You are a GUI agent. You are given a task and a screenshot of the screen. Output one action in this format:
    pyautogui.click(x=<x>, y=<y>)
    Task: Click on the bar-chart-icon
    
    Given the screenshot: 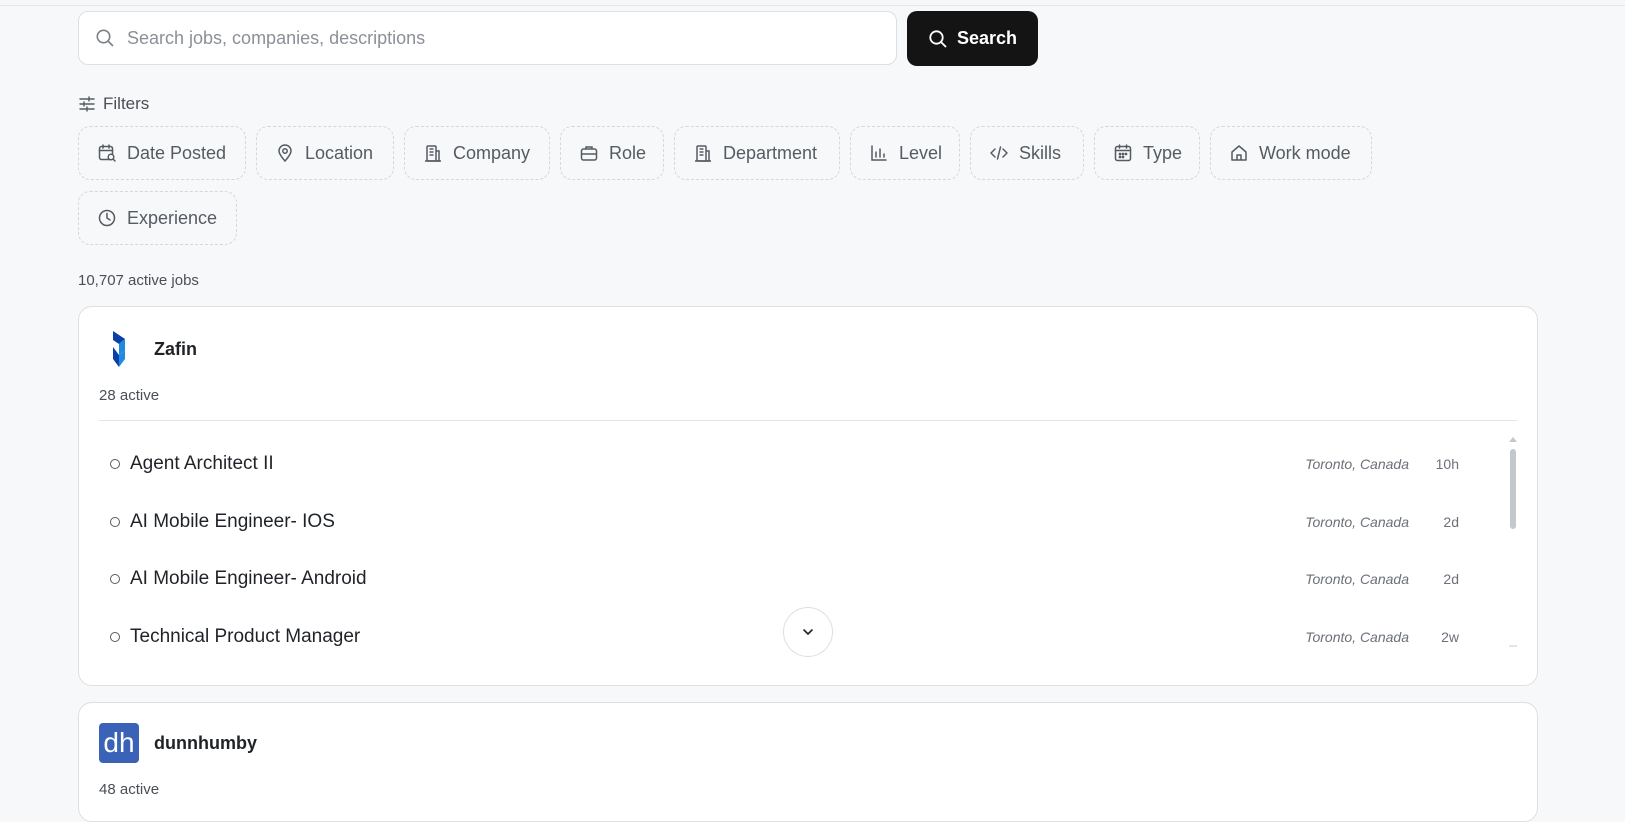 What is the action you would take?
    pyautogui.click(x=879, y=153)
    